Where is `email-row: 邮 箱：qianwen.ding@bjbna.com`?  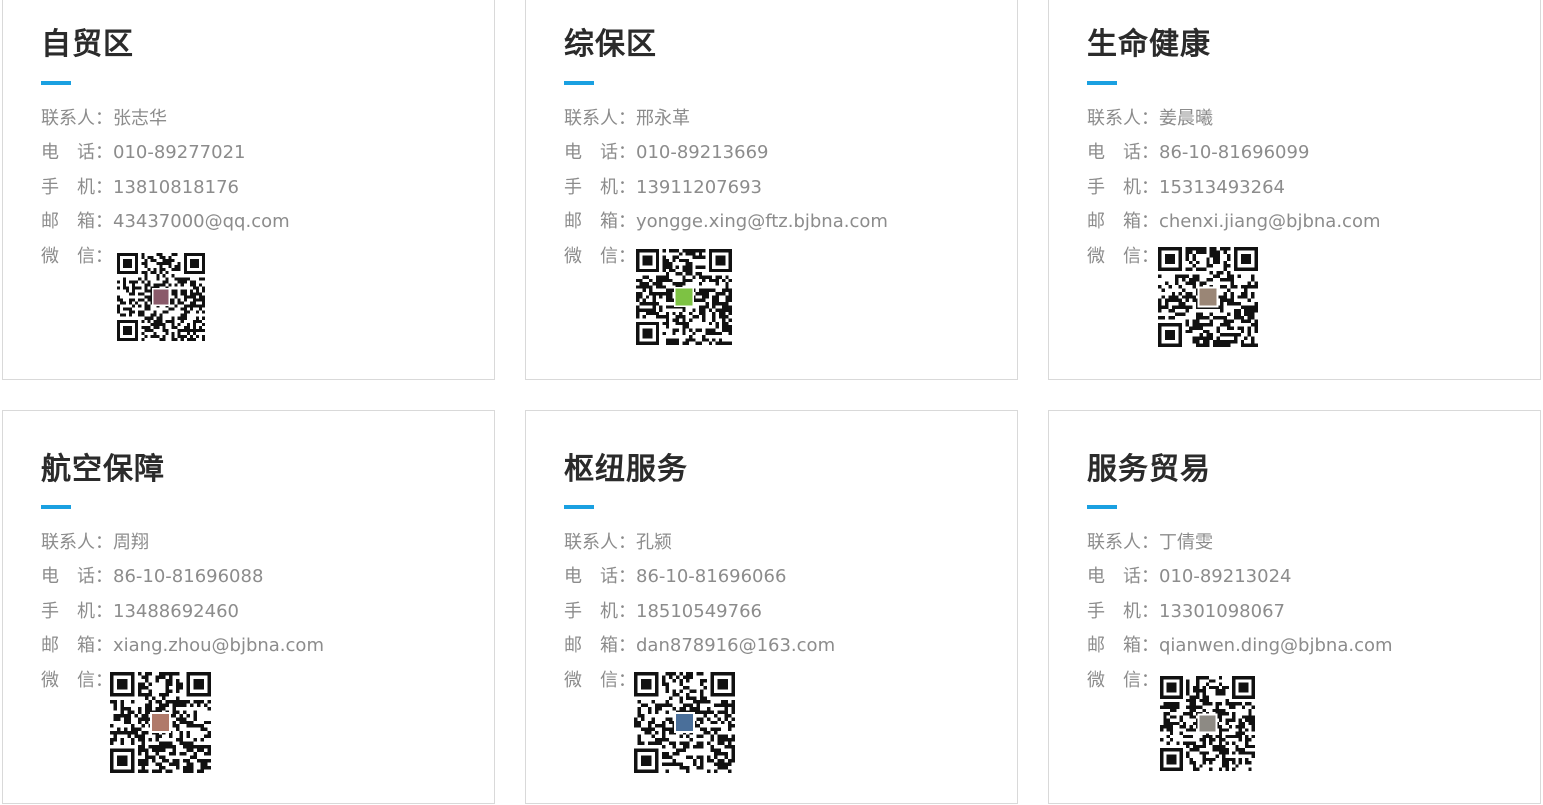
email-row: 邮 箱：qianwen.ding@bjbna.com is located at coordinates (1240, 646).